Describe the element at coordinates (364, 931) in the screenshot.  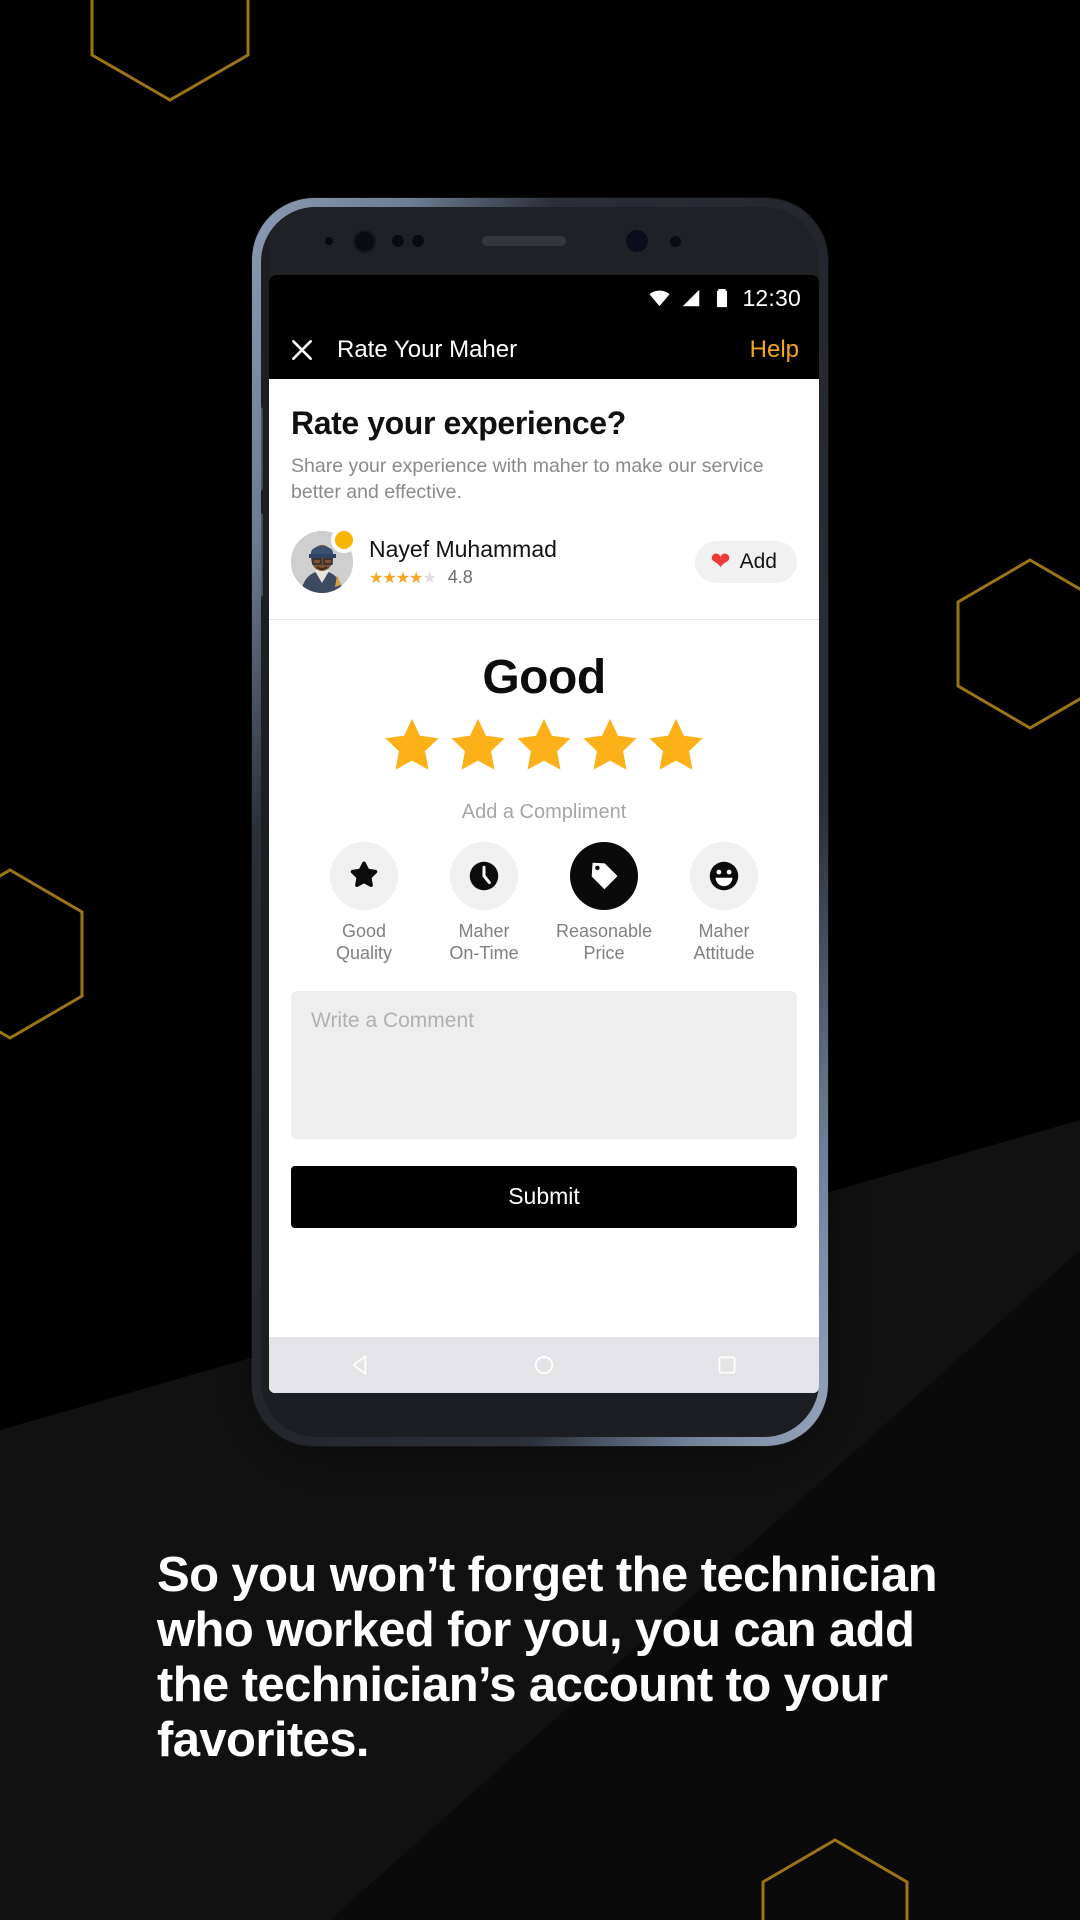
I see `chip-label-line1: Good` at that location.